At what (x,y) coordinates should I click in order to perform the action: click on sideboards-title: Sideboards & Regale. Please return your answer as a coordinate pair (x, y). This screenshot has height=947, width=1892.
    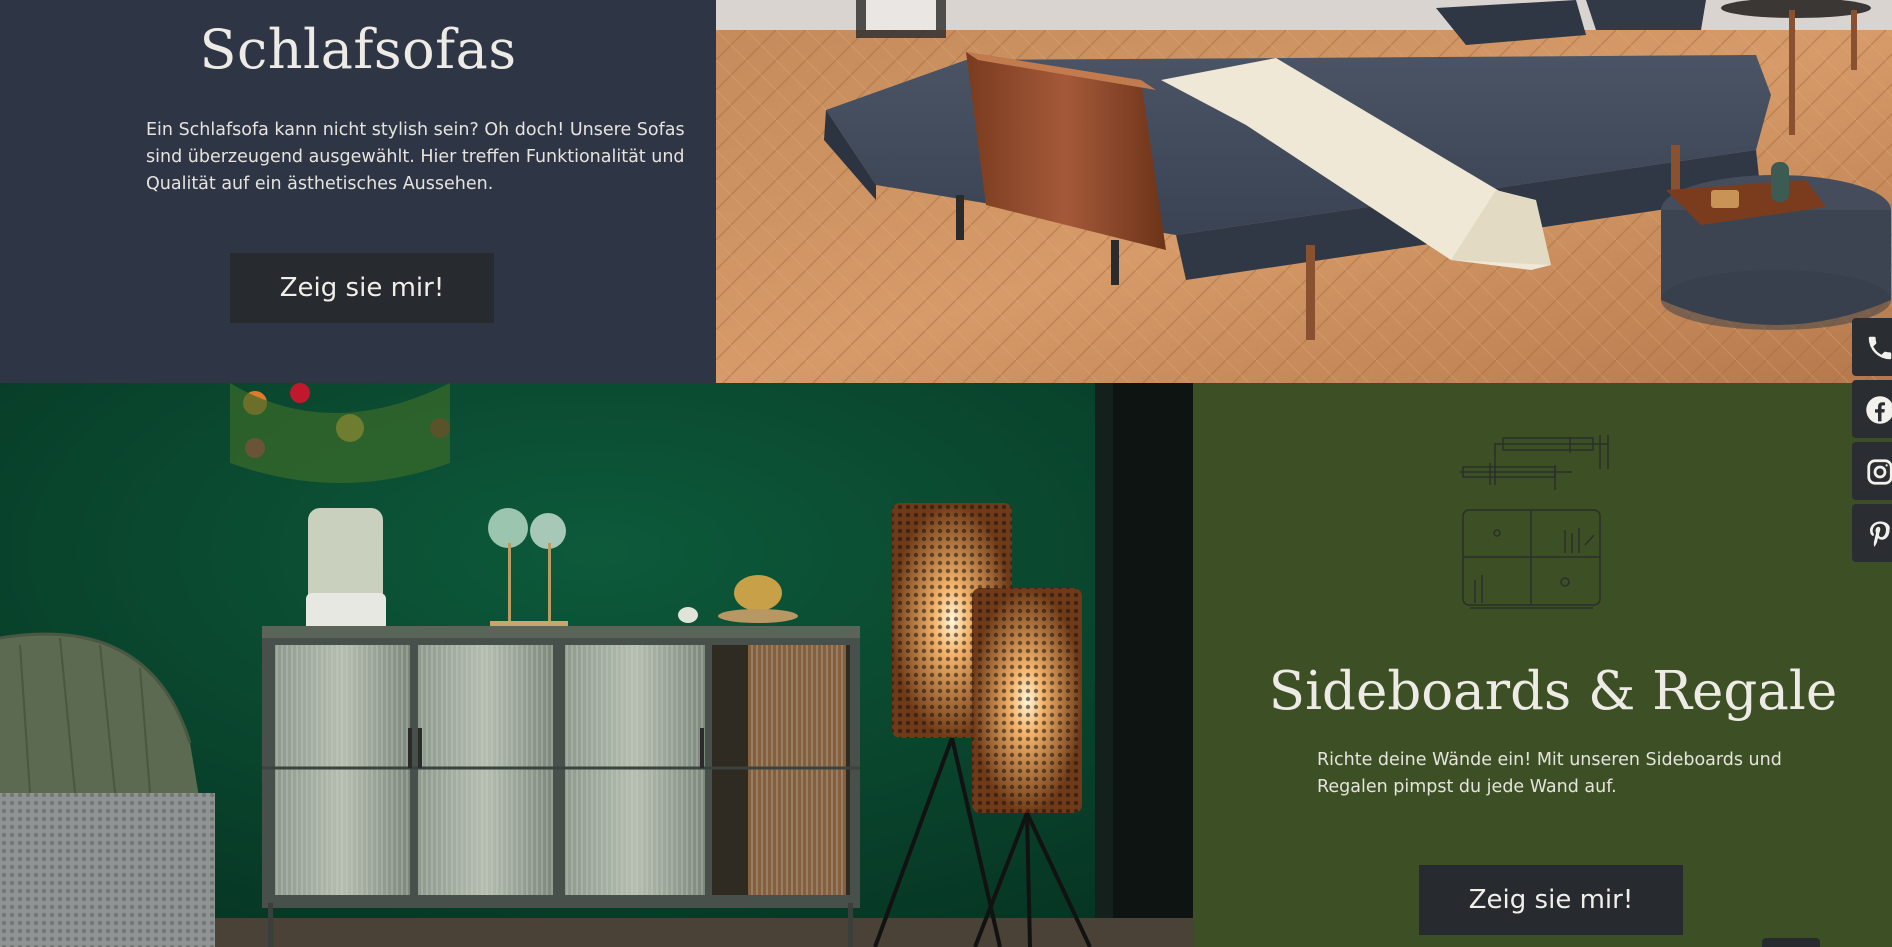
    Looking at the image, I should click on (1553, 691).